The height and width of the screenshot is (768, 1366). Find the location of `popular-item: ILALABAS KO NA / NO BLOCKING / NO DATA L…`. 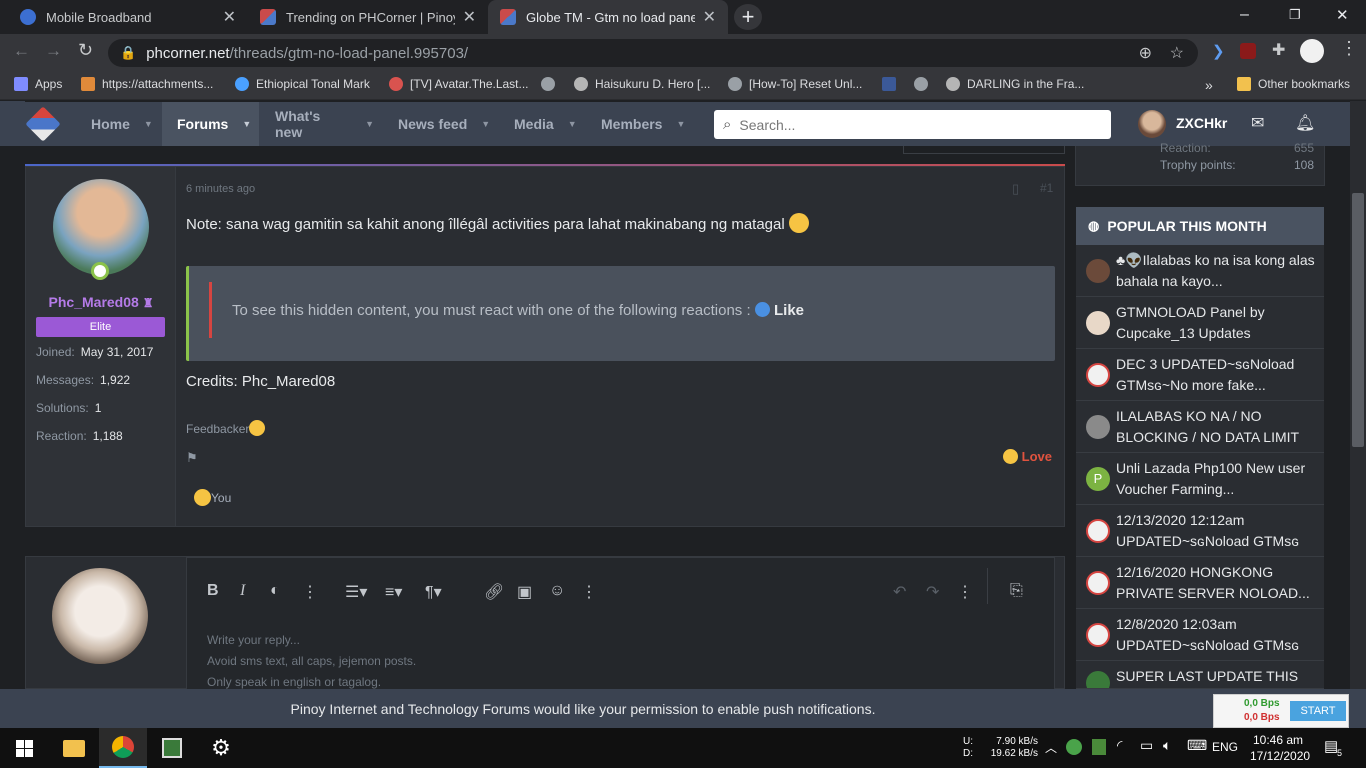

popular-item: ILALABAS KO NA / NO BLOCKING / NO DATA L… is located at coordinates (1200, 427).